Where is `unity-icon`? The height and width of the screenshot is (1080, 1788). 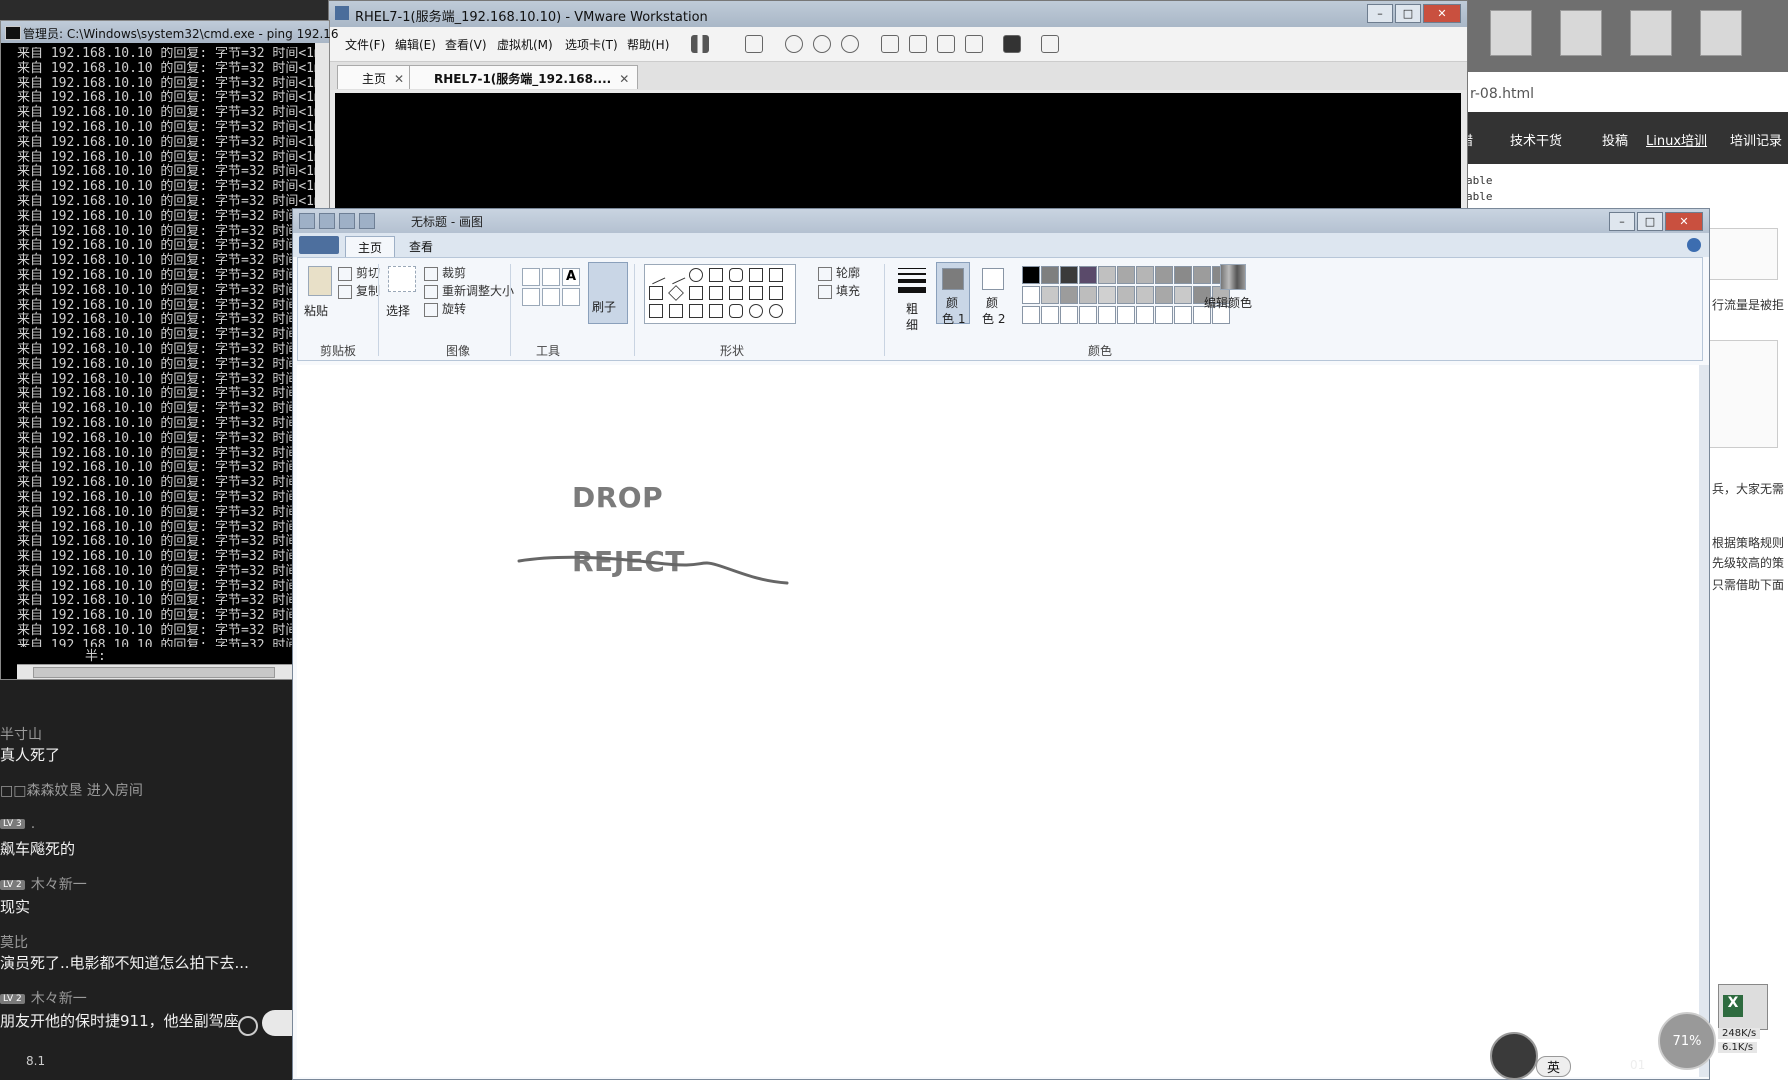 unity-icon is located at coordinates (974, 44).